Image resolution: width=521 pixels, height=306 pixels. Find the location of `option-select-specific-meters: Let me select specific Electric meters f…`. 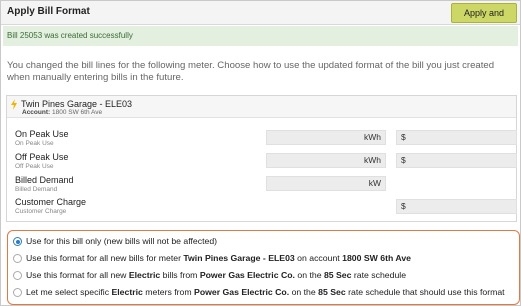

option-select-specific-meters: Let me select specific Electric meters f… is located at coordinates (265, 293).